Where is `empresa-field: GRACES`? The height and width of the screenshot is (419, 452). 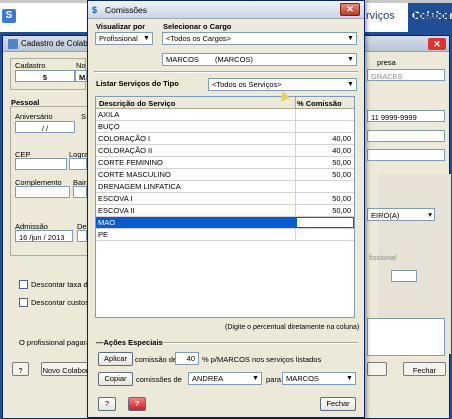 empresa-field: GRACES is located at coordinates (406, 75).